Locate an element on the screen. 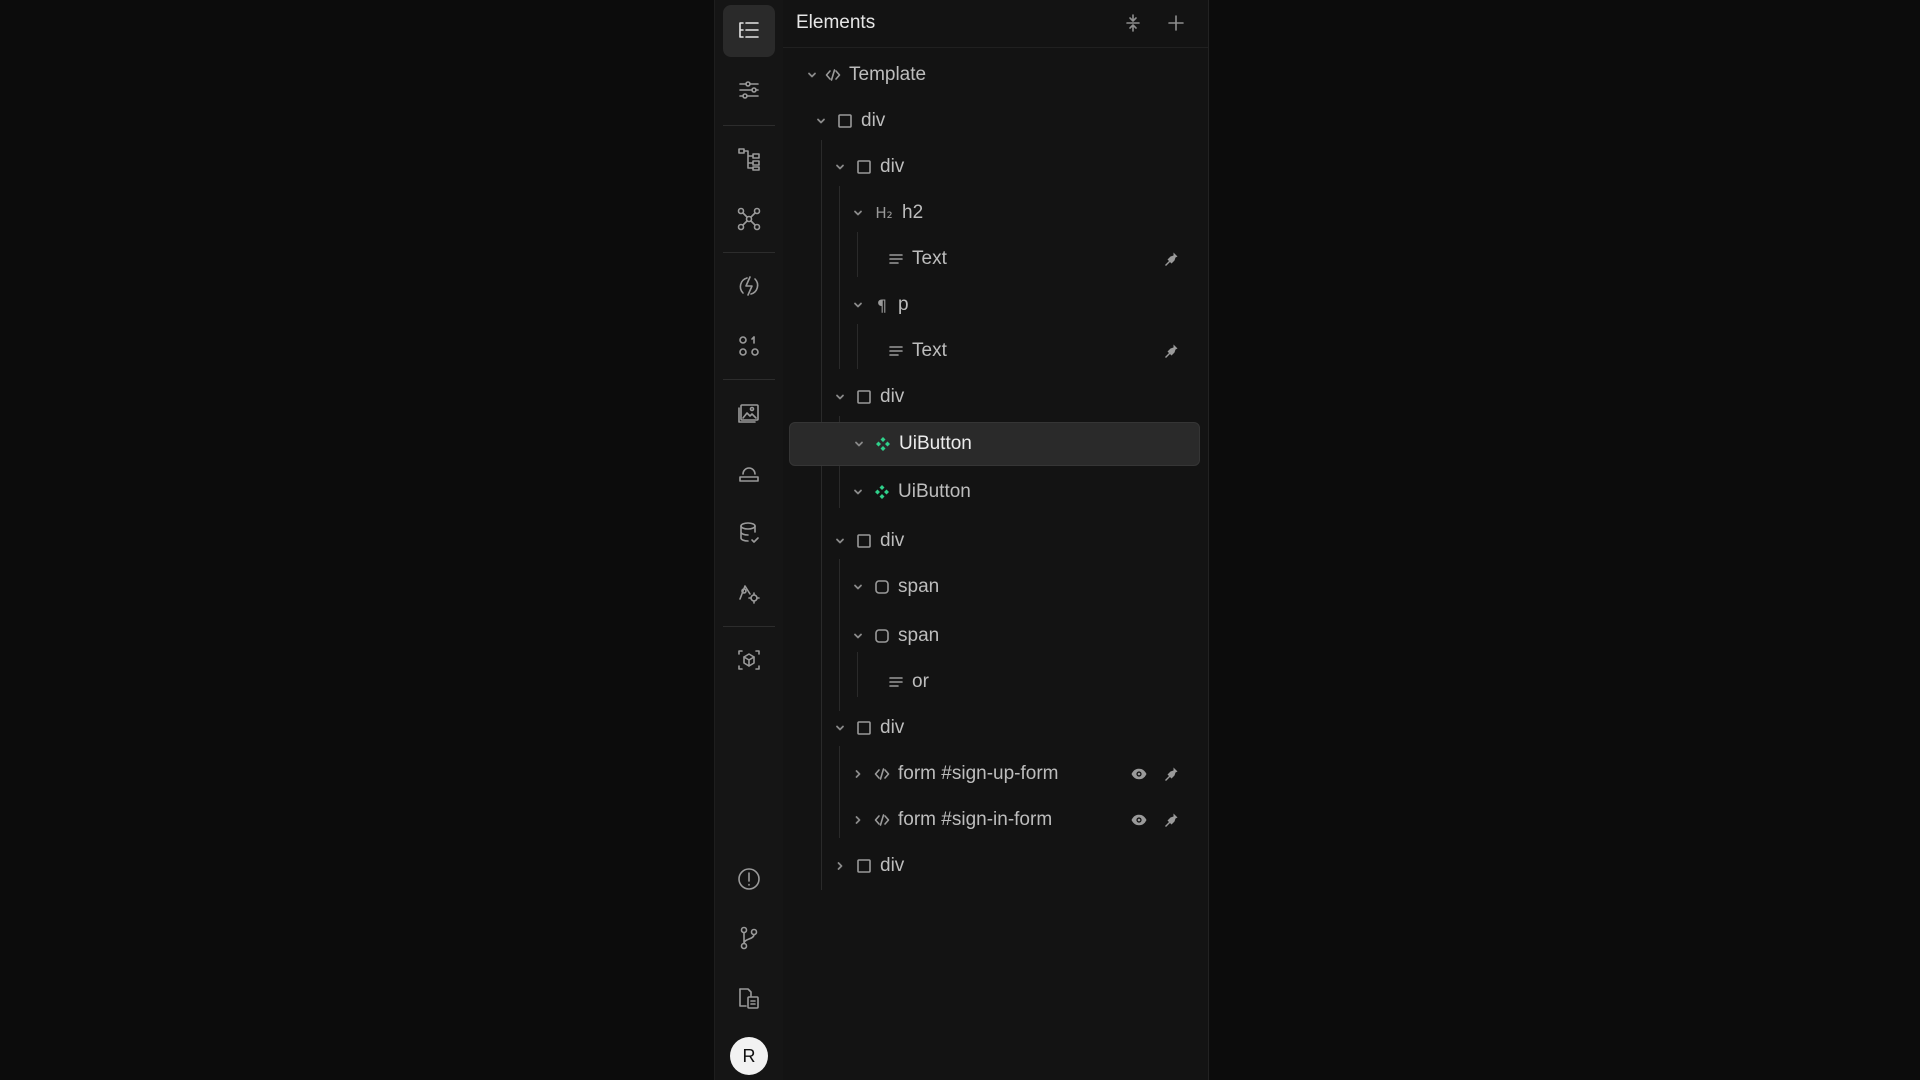 The image size is (1920, 1080). tree-node-uibutton-selected: UiButton is located at coordinates (994, 444).